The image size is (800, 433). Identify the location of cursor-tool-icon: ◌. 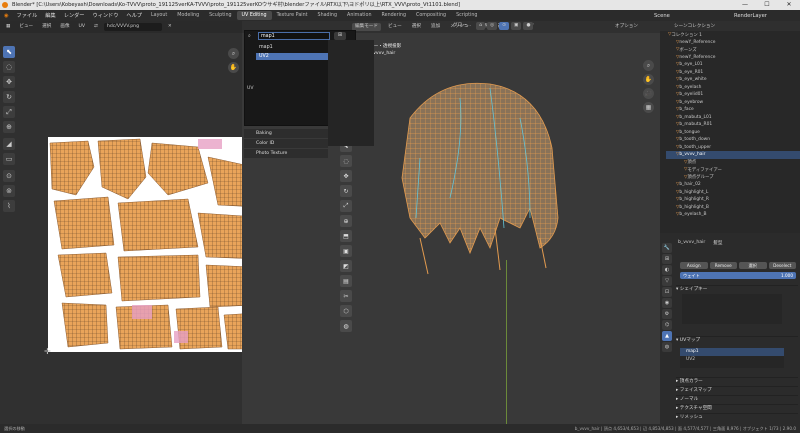
(9, 67).